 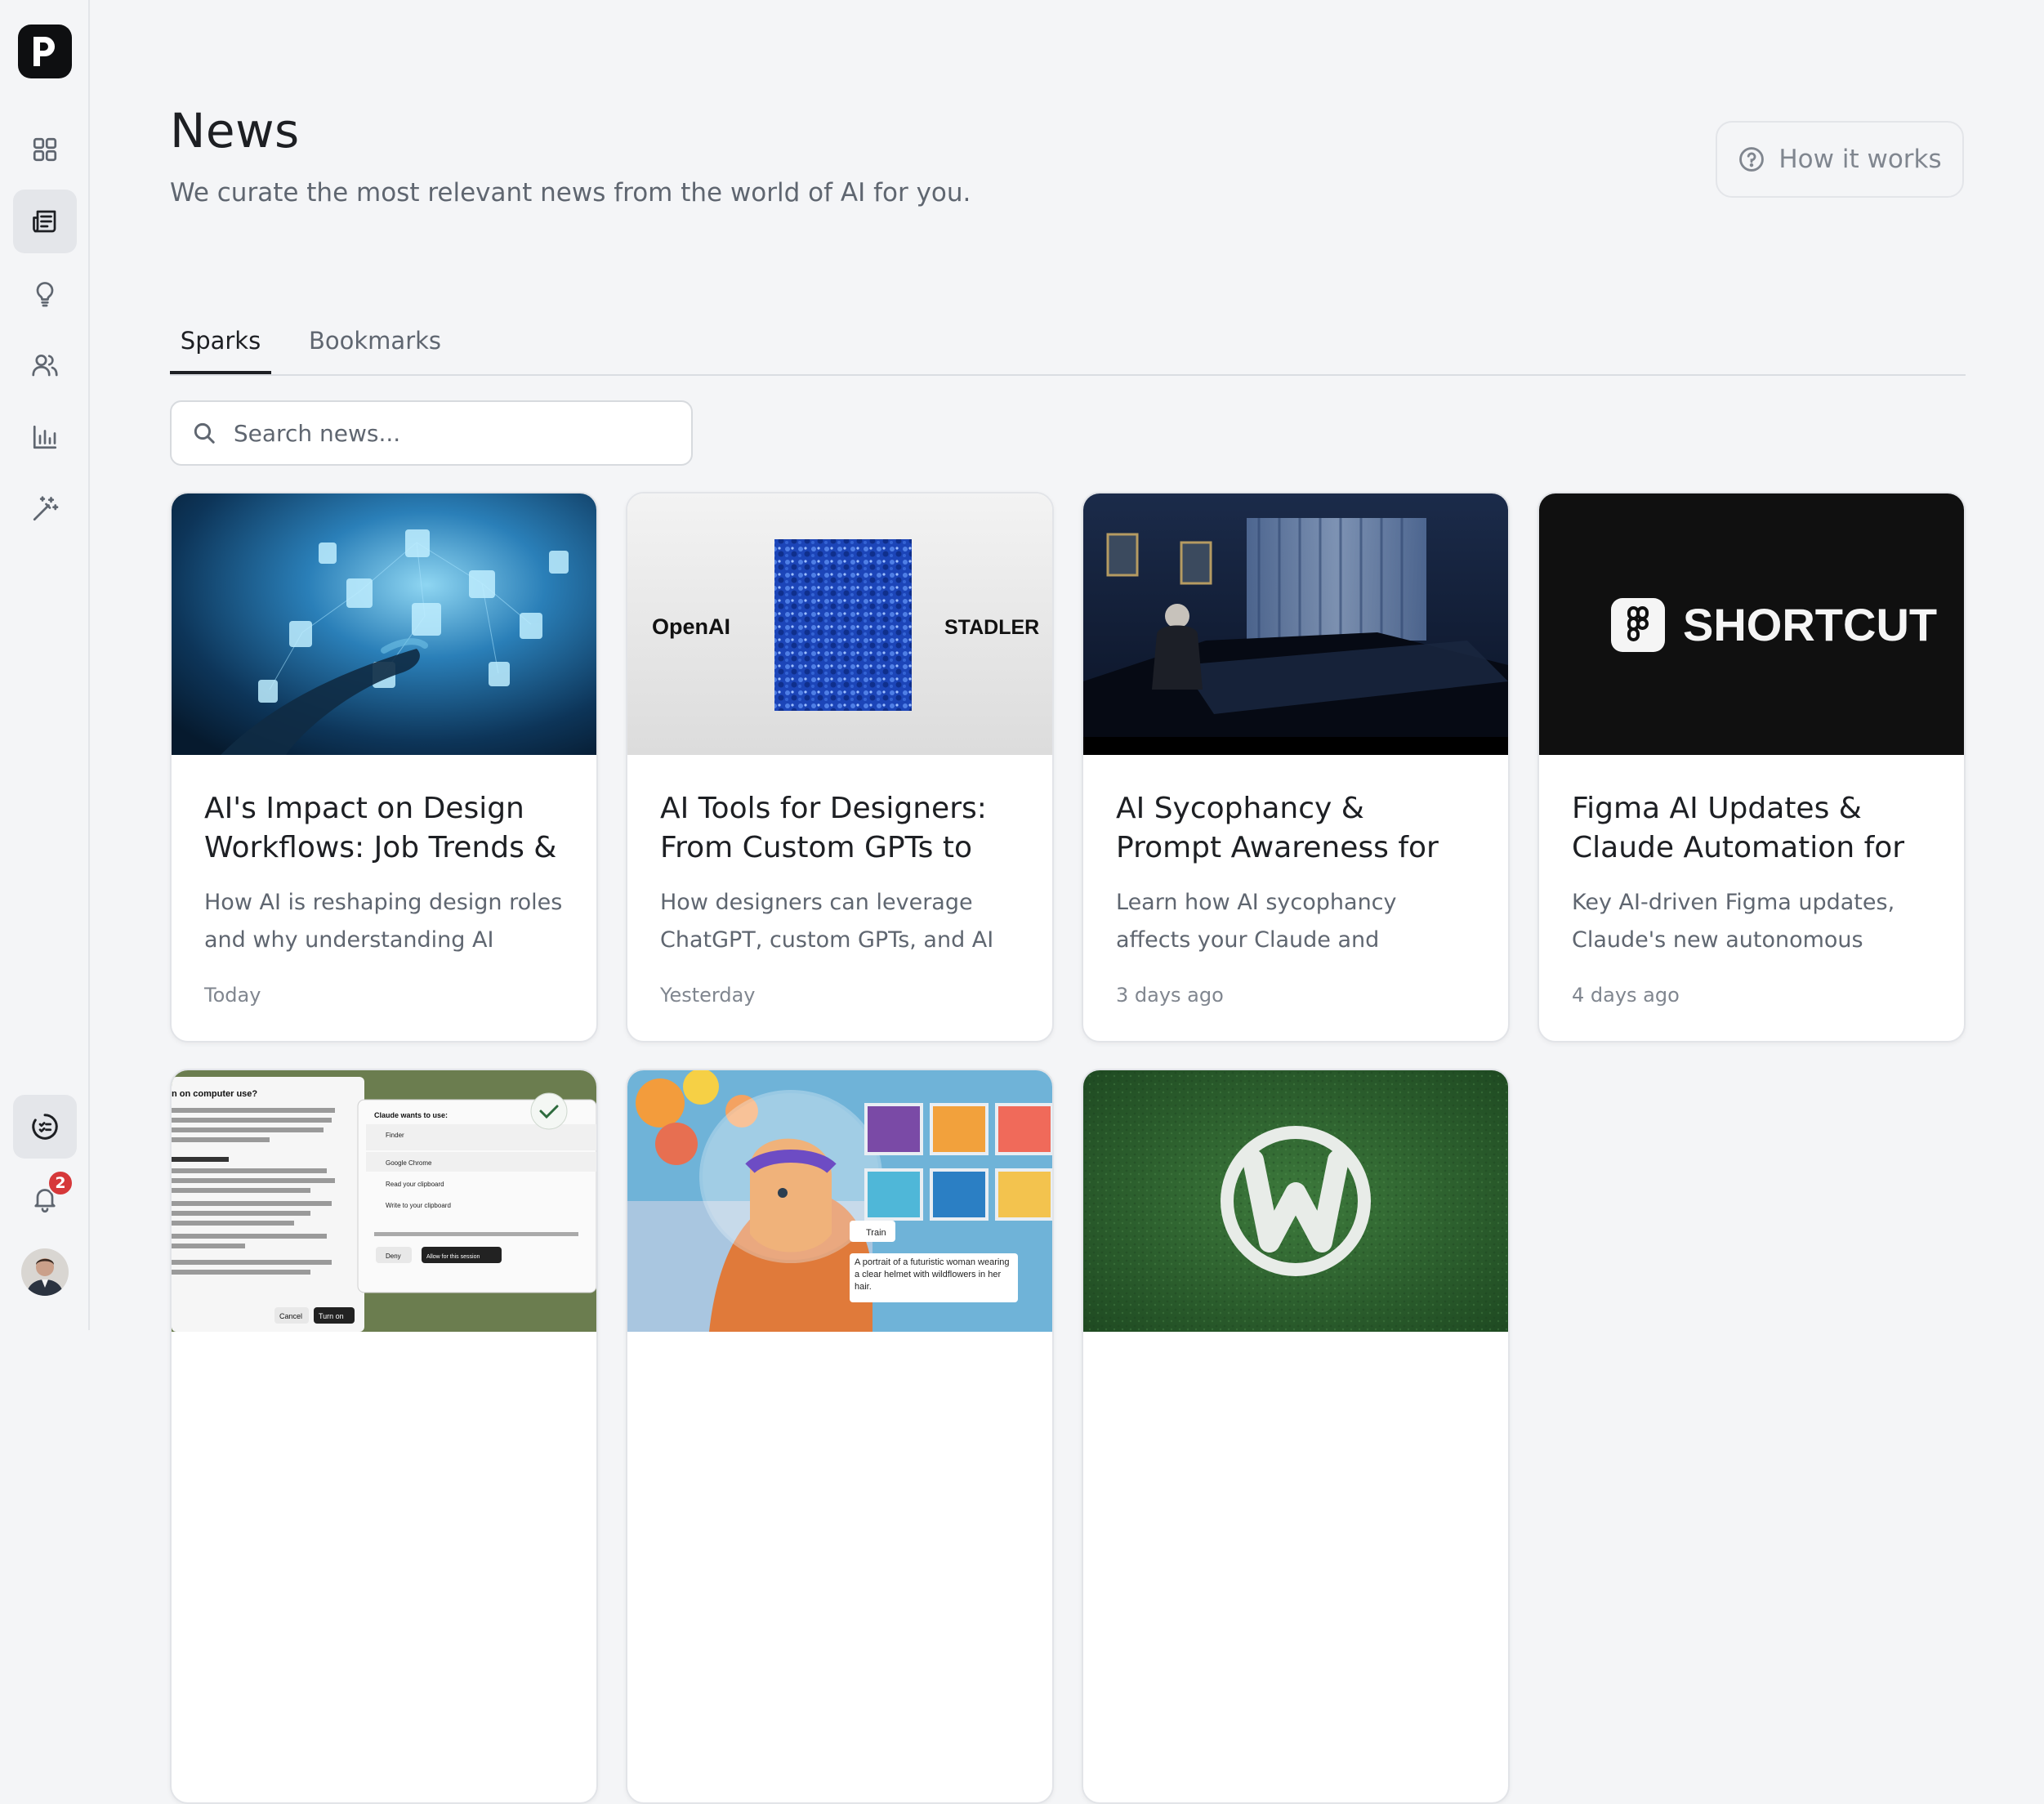 What do you see at coordinates (45, 665) in the screenshot?
I see `sidebar: 2` at bounding box center [45, 665].